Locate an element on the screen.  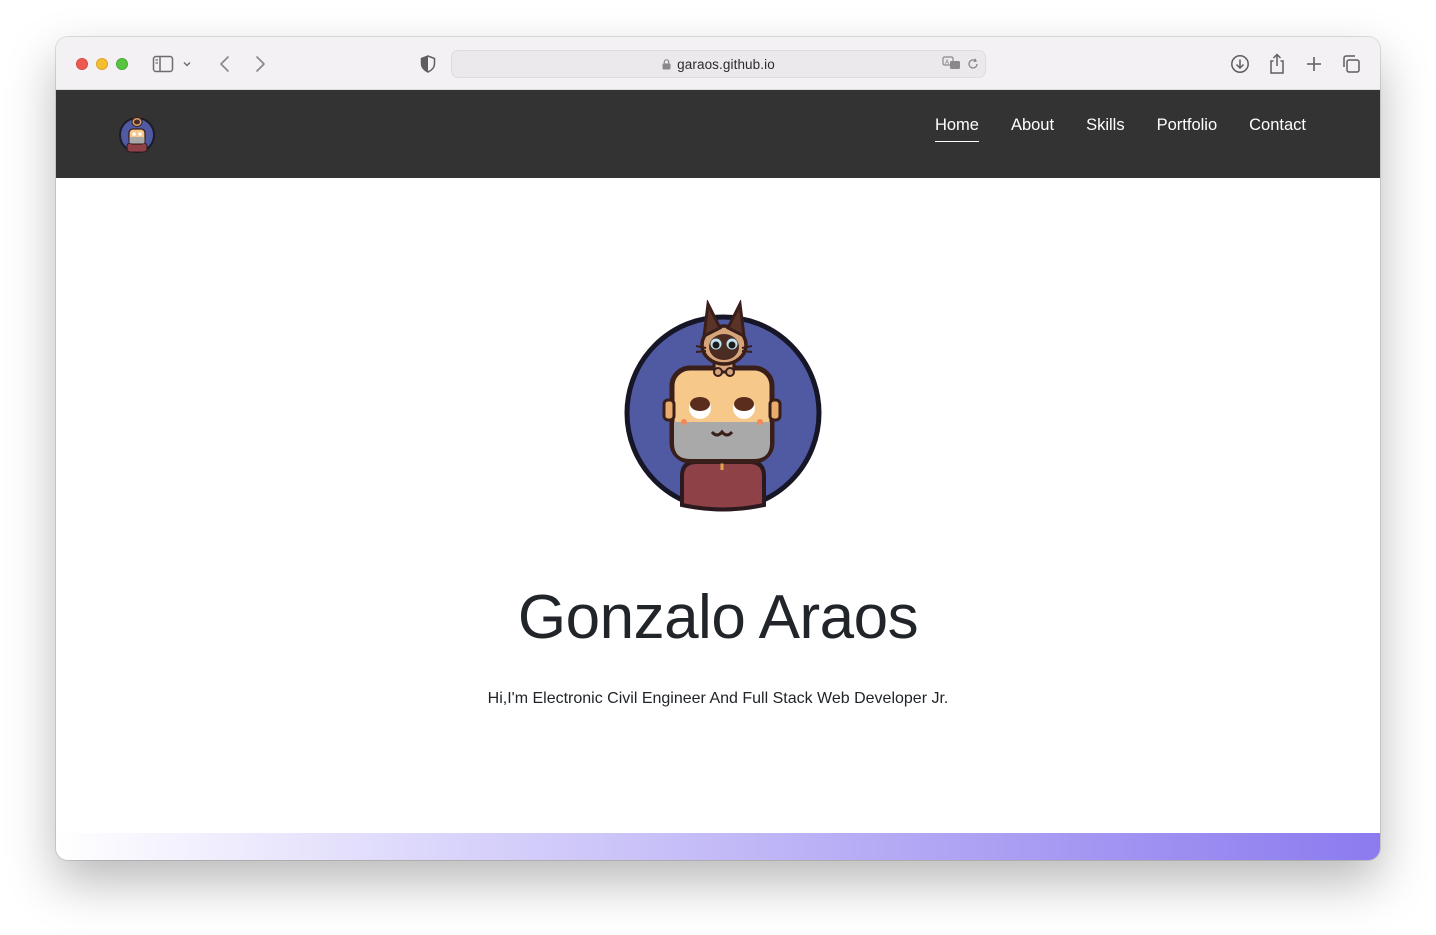
close-window-button is located at coordinates (82, 64).